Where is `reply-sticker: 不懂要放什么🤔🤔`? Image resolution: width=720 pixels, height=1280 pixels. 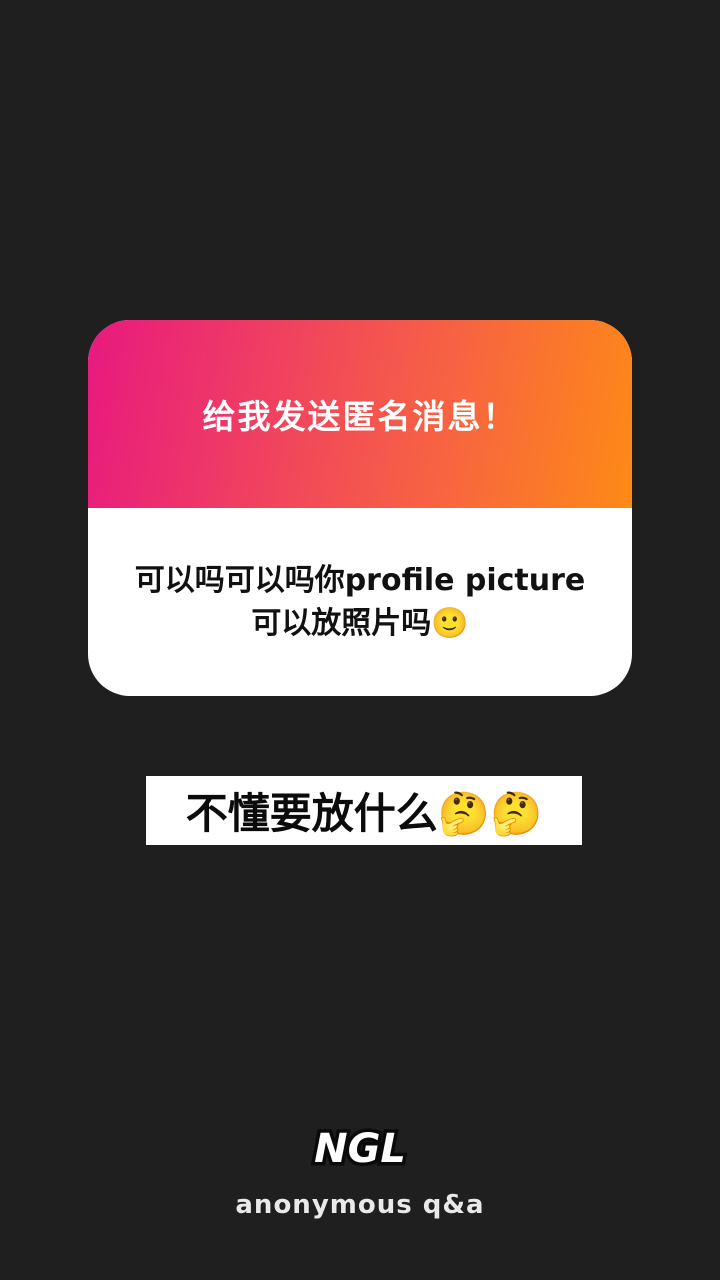
reply-sticker: 不懂要放什么🤔🤔 is located at coordinates (364, 810).